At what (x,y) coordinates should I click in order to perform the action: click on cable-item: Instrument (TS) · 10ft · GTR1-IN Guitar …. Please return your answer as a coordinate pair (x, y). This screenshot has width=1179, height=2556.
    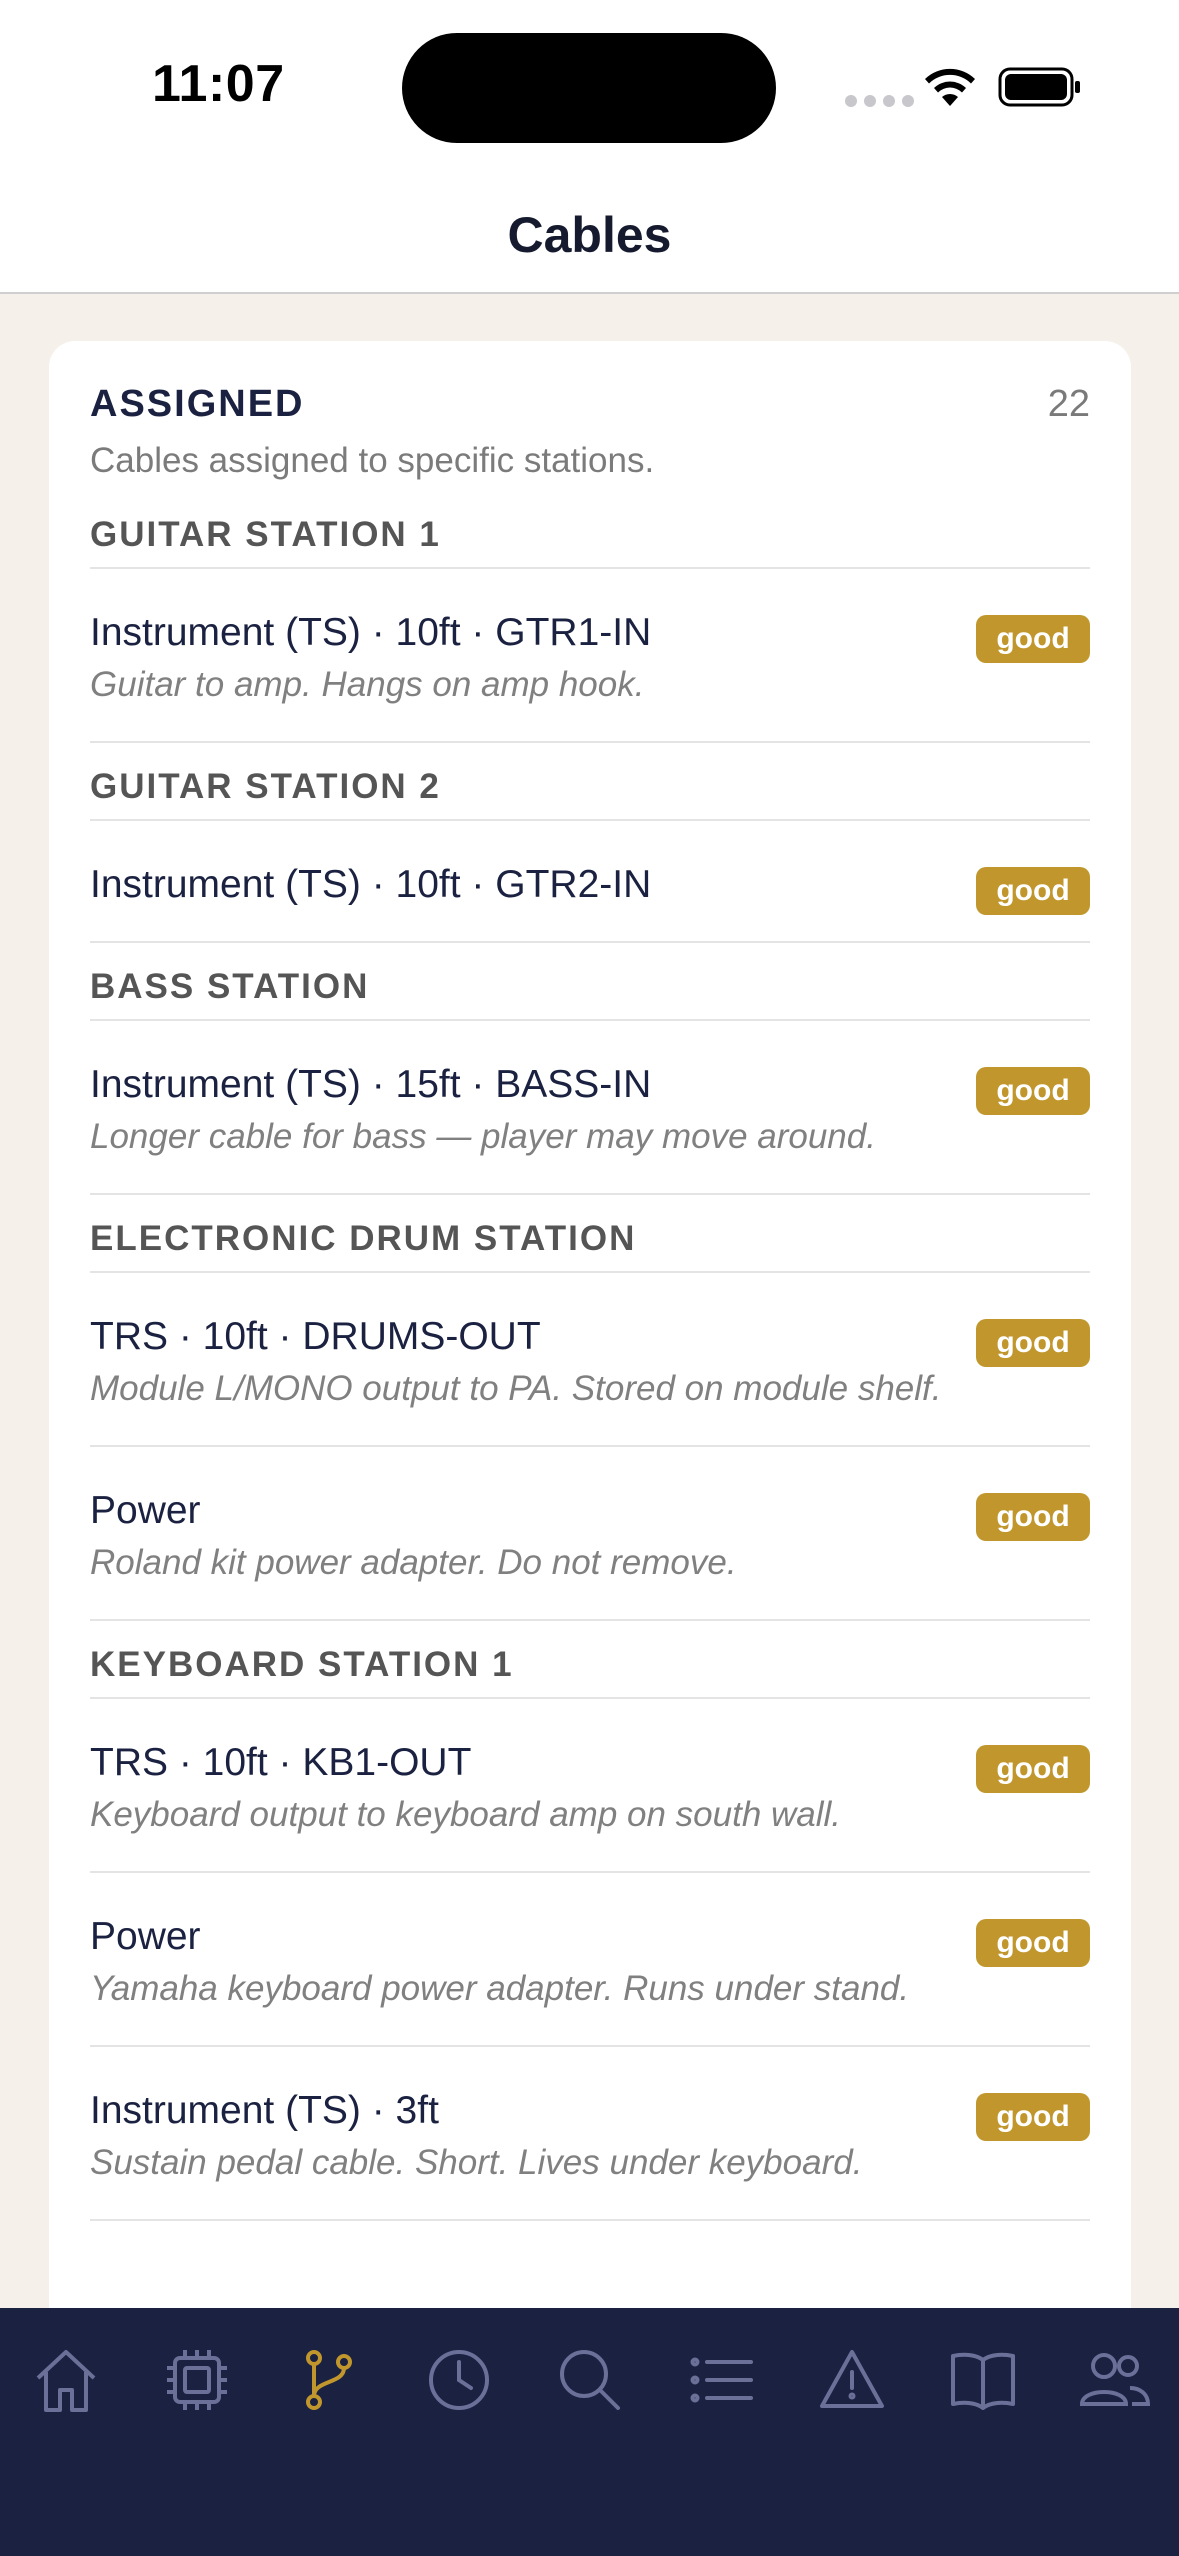
    Looking at the image, I should click on (590, 656).